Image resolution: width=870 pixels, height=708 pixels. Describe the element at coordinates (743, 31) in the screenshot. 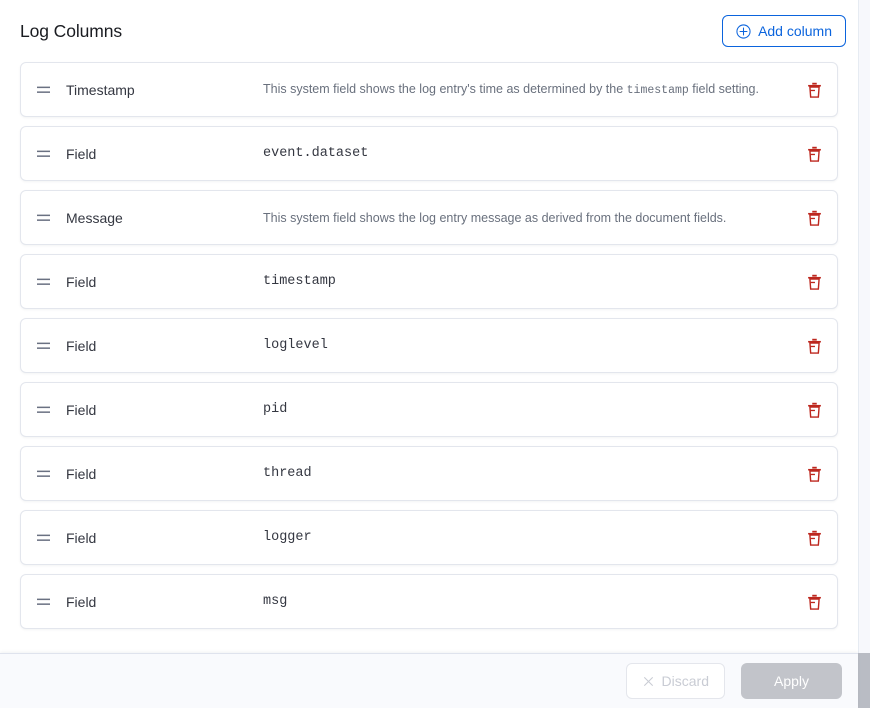

I see `plus-in-circle-icon` at that location.